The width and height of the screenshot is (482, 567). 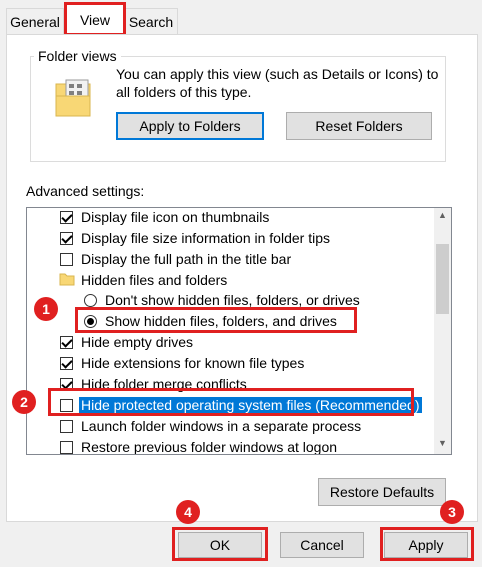 I want to click on apply-to-folders-button: Apply to Folders, so click(x=190, y=126).